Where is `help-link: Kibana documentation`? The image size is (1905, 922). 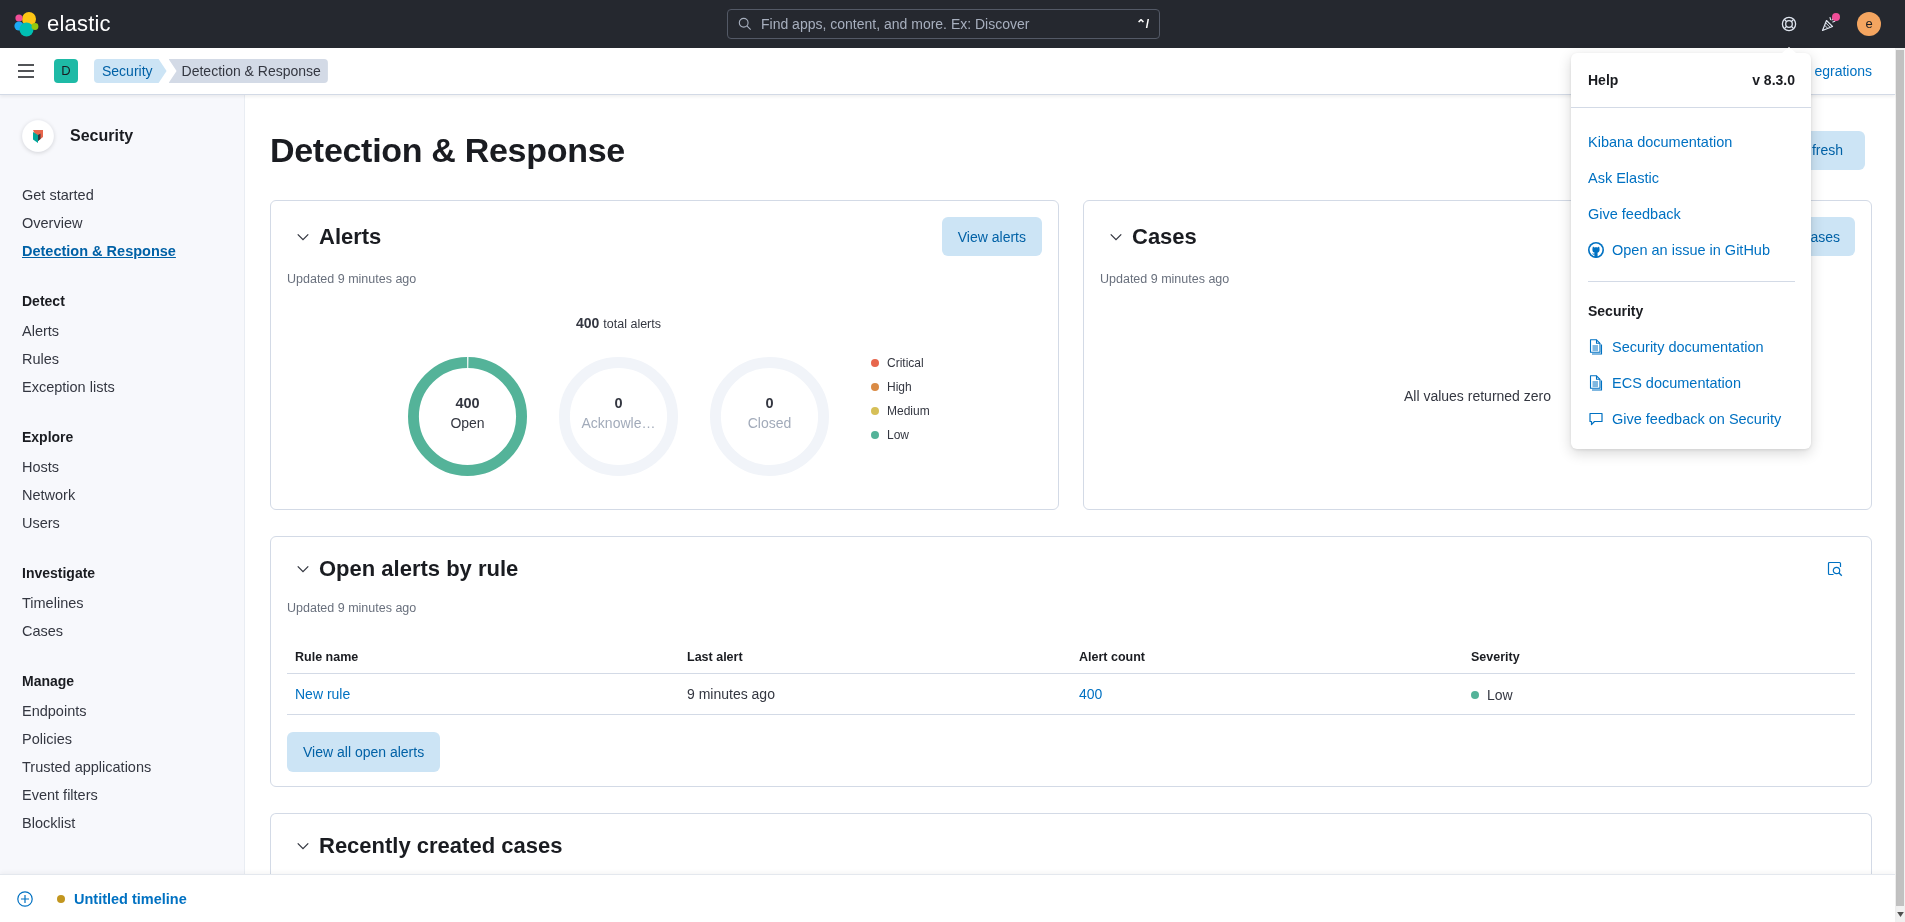
help-link: Kibana documentation is located at coordinates (1660, 142).